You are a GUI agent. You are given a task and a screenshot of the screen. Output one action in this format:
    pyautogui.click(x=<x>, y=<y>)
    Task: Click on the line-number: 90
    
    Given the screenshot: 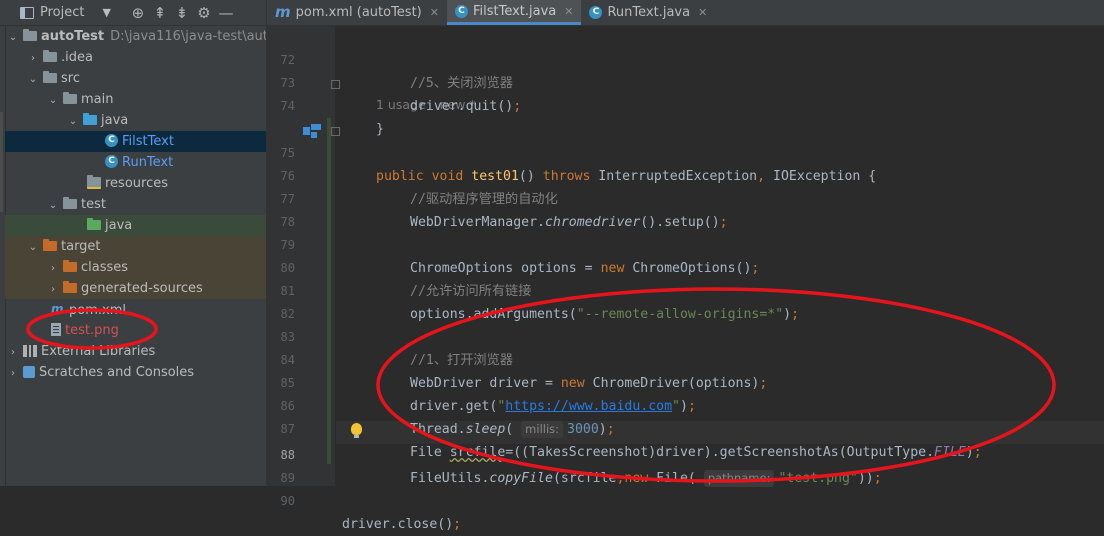 What is the action you would take?
    pyautogui.click(x=287, y=501)
    